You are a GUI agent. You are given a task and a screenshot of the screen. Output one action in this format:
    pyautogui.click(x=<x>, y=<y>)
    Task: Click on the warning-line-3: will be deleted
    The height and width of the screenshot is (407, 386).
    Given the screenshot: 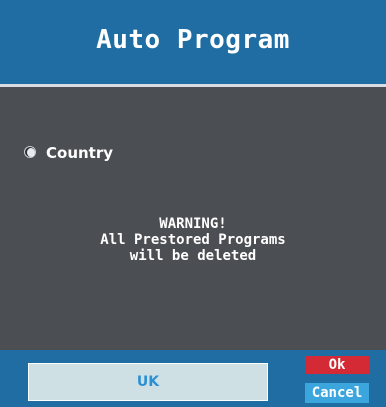 What is the action you would take?
    pyautogui.click(x=193, y=256)
    